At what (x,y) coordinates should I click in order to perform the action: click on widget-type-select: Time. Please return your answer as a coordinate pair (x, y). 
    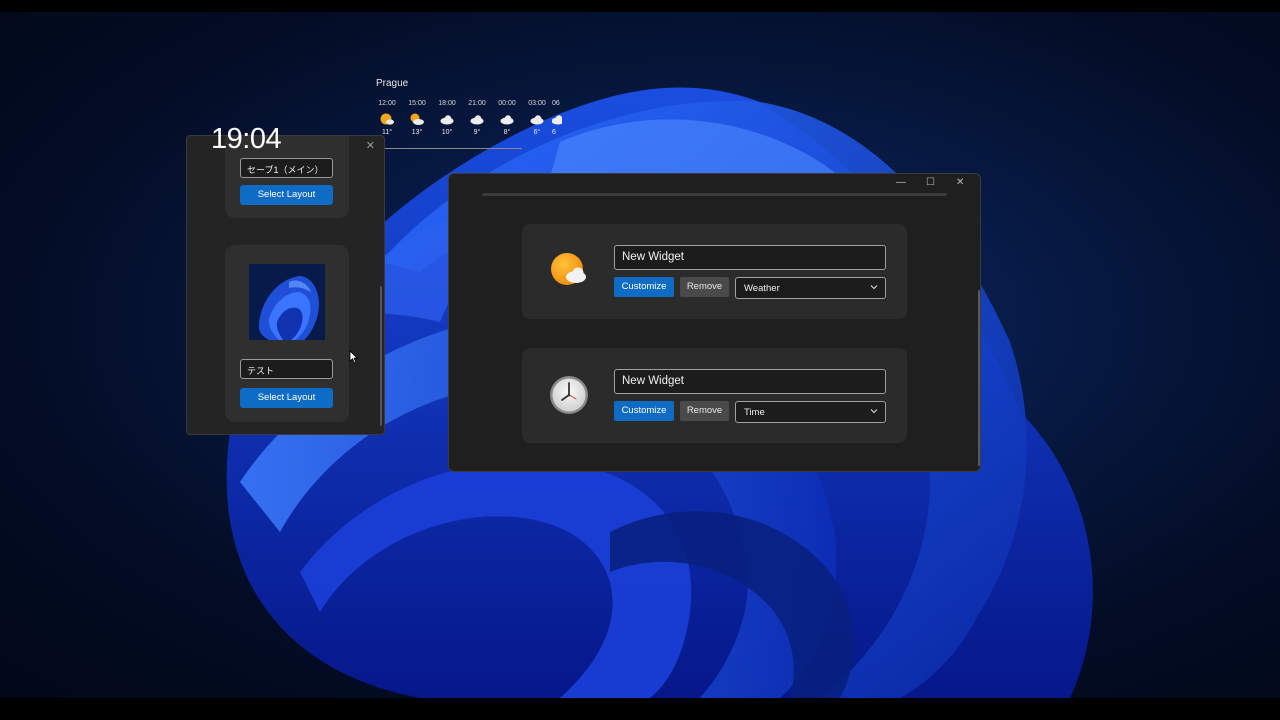
    Looking at the image, I should click on (810, 412).